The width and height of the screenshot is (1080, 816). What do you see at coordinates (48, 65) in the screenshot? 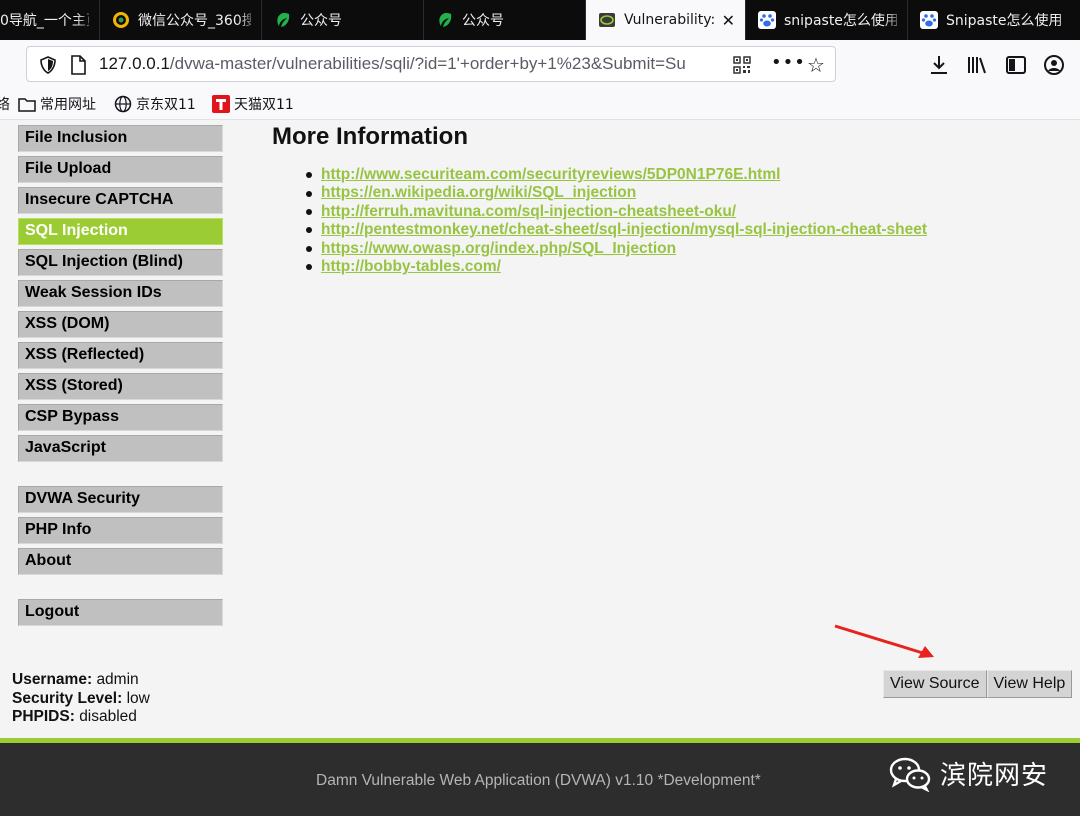
I see `tracking-shield-icon` at bounding box center [48, 65].